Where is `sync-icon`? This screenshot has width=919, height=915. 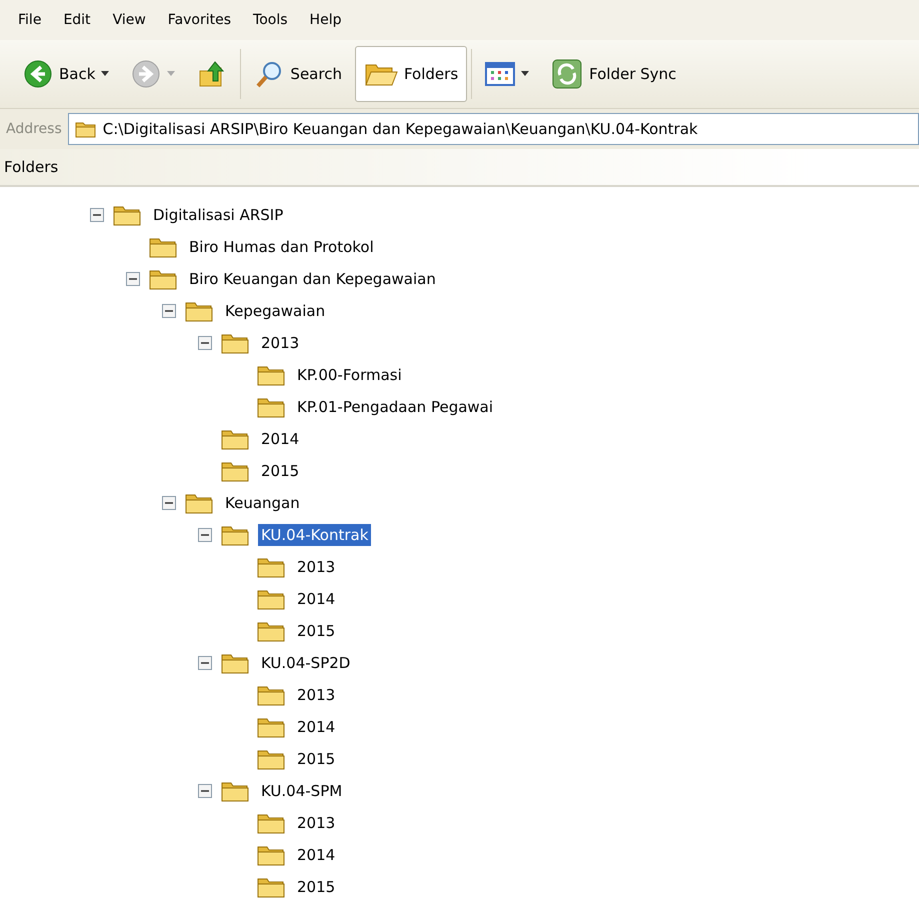 sync-icon is located at coordinates (567, 74).